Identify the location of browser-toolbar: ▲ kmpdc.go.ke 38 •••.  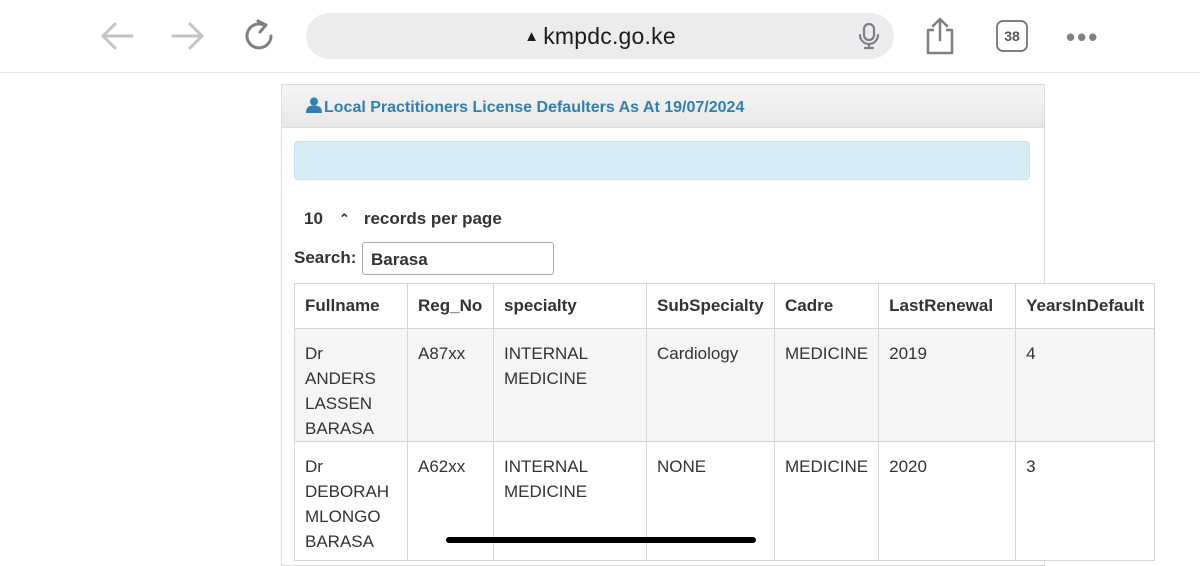
(600, 36).